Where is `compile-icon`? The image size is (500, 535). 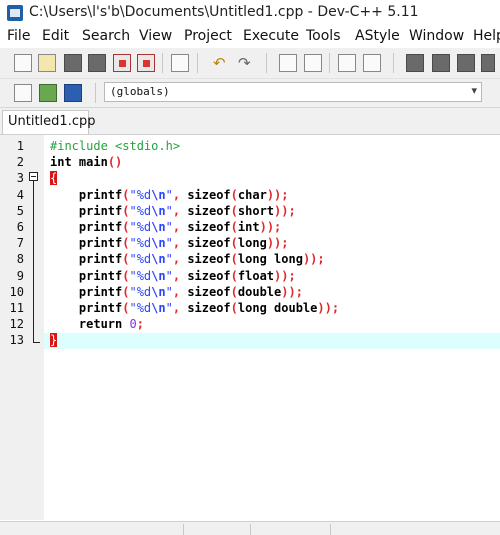
compile-icon is located at coordinates (415, 63).